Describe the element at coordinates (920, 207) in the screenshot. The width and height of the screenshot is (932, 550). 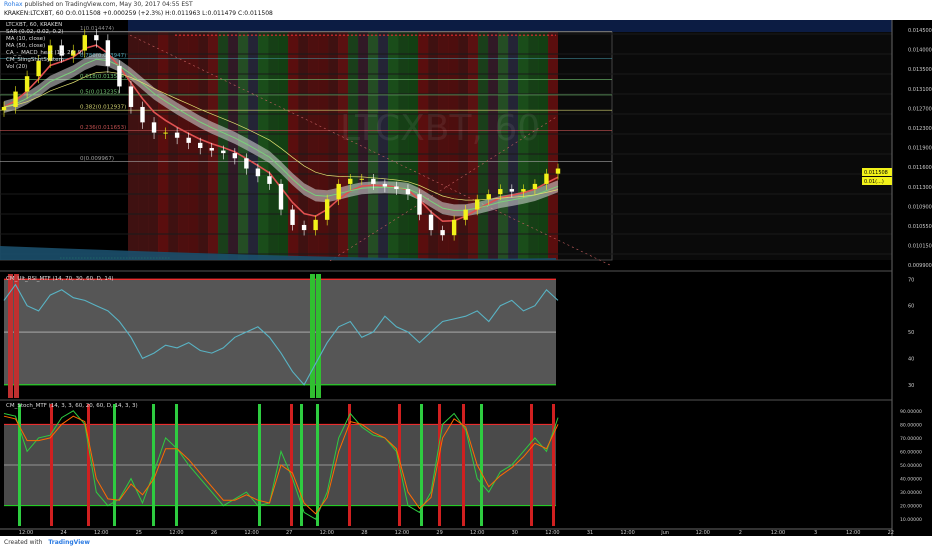
I see `price-tick: 0.010900` at that location.